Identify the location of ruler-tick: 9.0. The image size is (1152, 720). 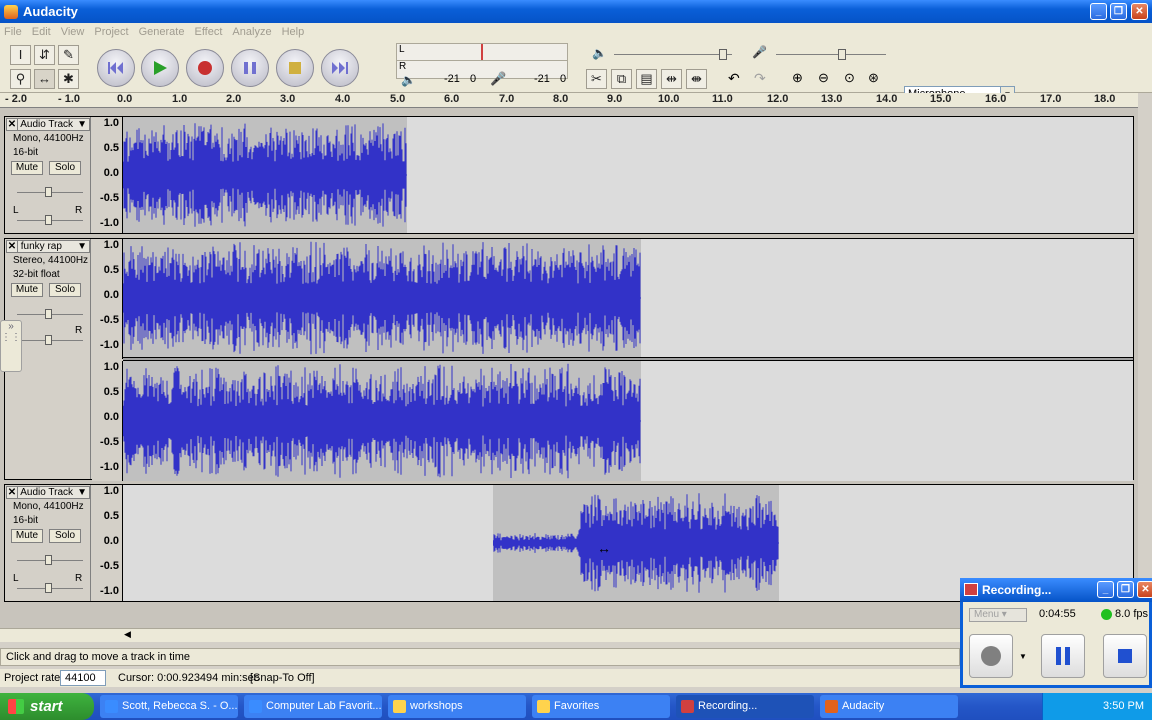
(615, 99).